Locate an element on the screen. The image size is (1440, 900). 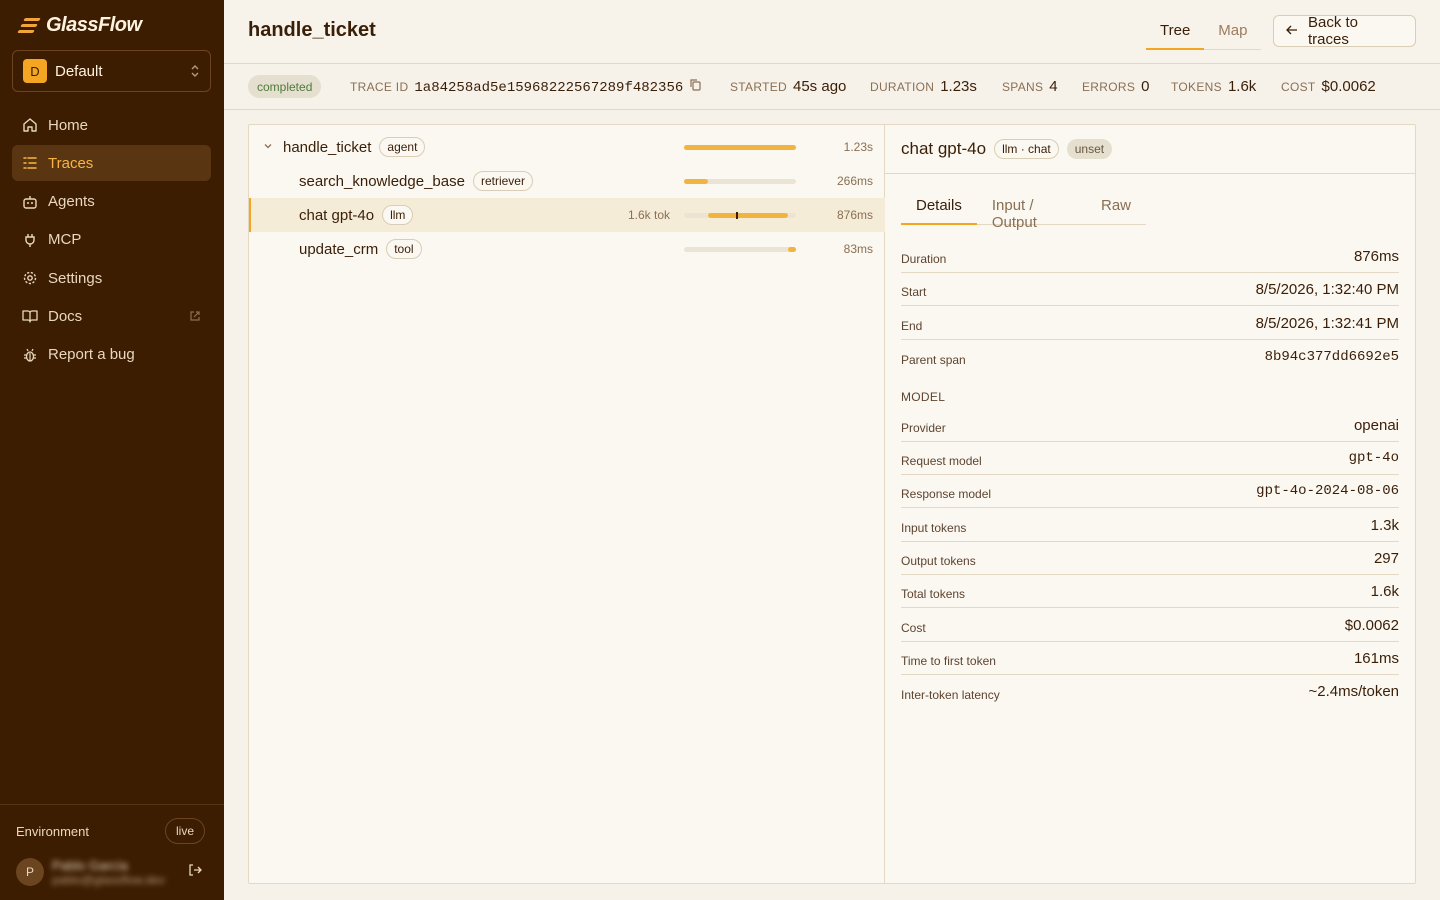
span-row-handle-ticket: handle_ticket agent 1.23s is located at coordinates (567, 147).